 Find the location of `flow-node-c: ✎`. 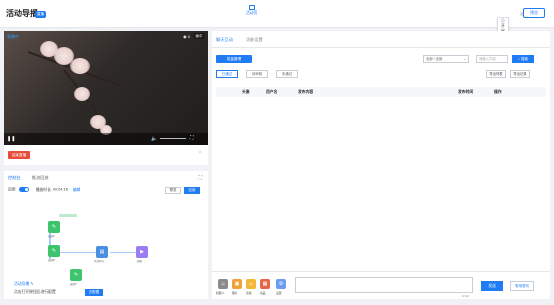

flow-node-c: ✎ is located at coordinates (76, 275).